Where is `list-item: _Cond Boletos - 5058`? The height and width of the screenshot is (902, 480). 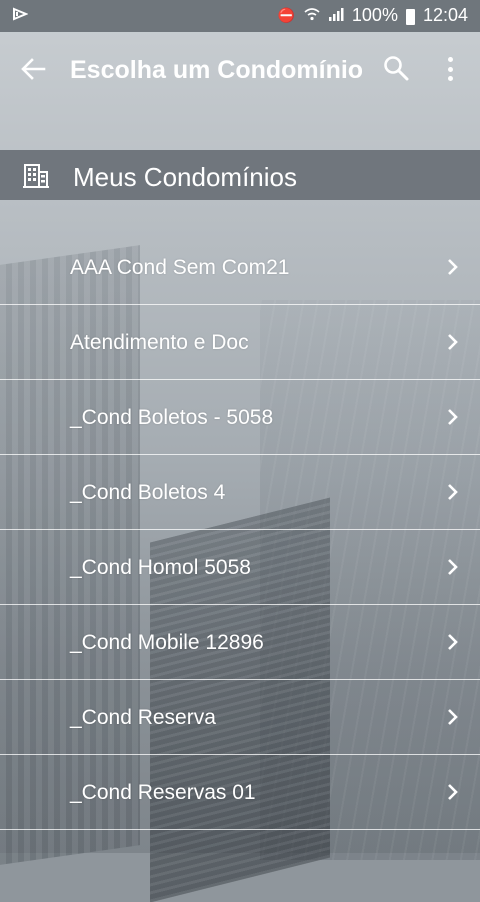 list-item: _Cond Boletos - 5058 is located at coordinates (240, 417).